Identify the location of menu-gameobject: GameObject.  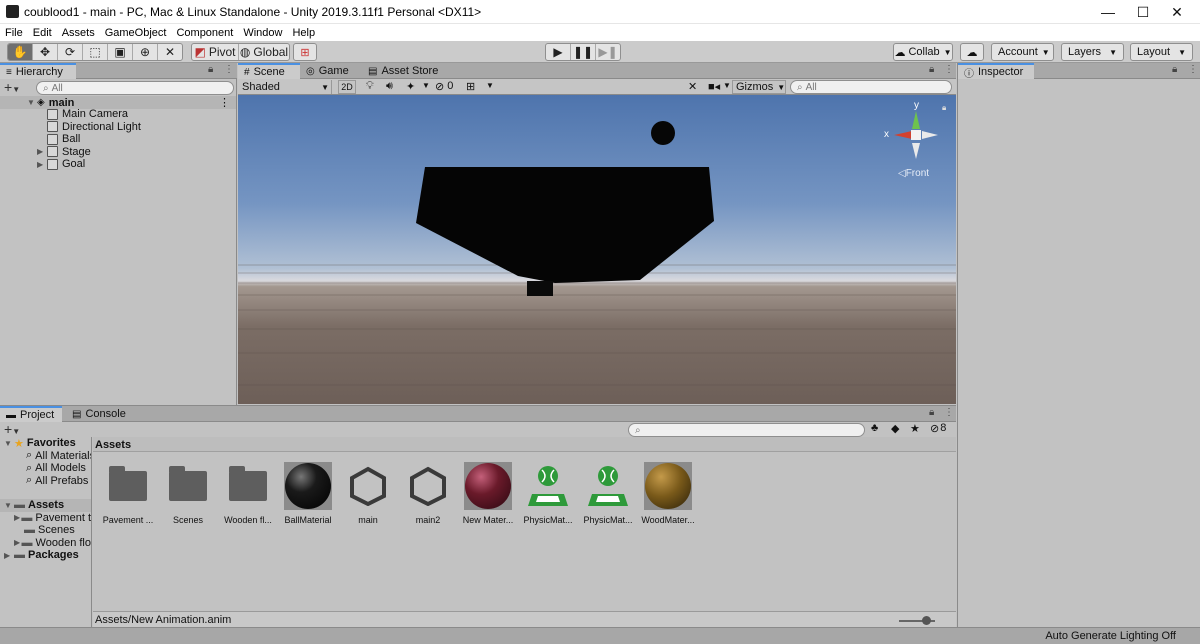
(136, 33).